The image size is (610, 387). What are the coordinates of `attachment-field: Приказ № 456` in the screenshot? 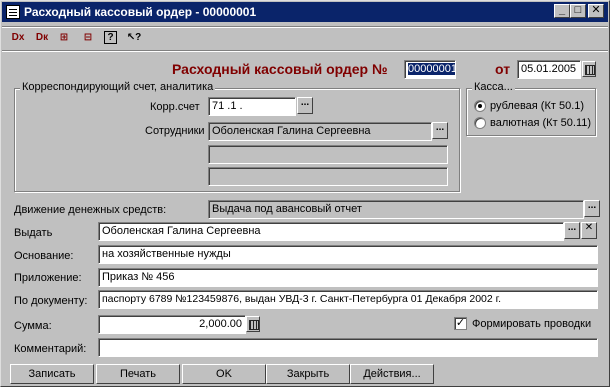 It's located at (348, 277).